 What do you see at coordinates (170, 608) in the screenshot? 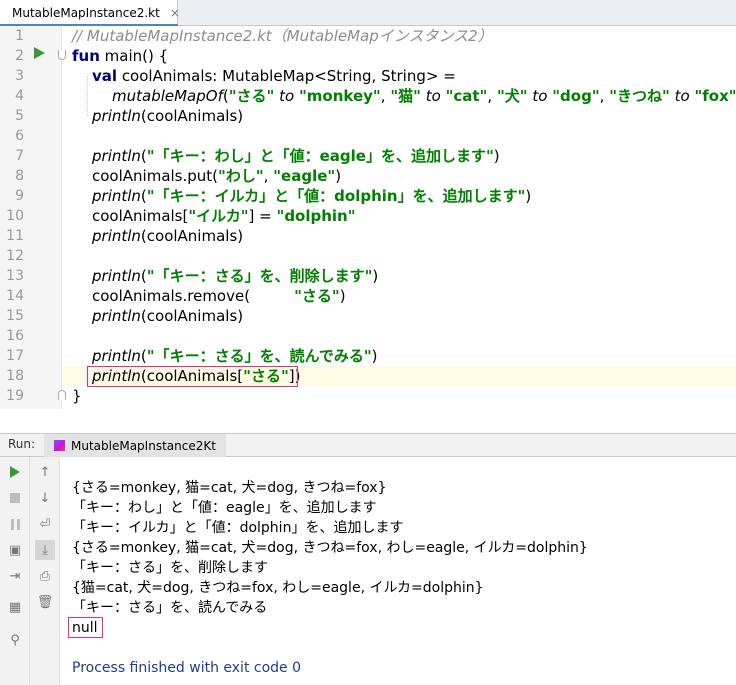
I see `console-line: 「キー：さる」を、読んでみる` at bounding box center [170, 608].